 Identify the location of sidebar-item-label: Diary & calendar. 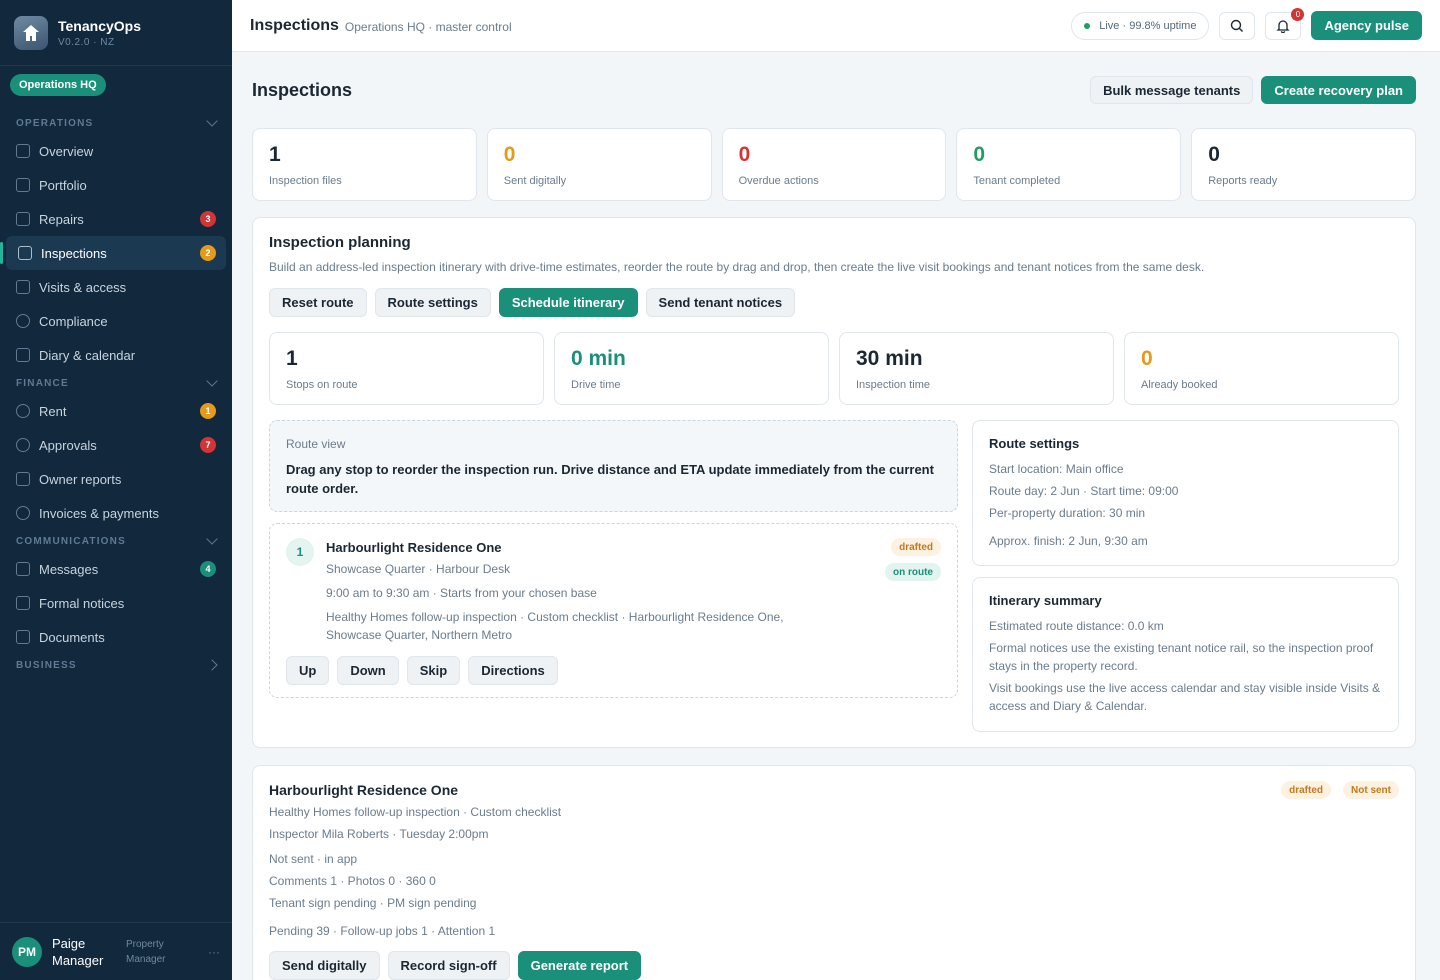
(87, 355).